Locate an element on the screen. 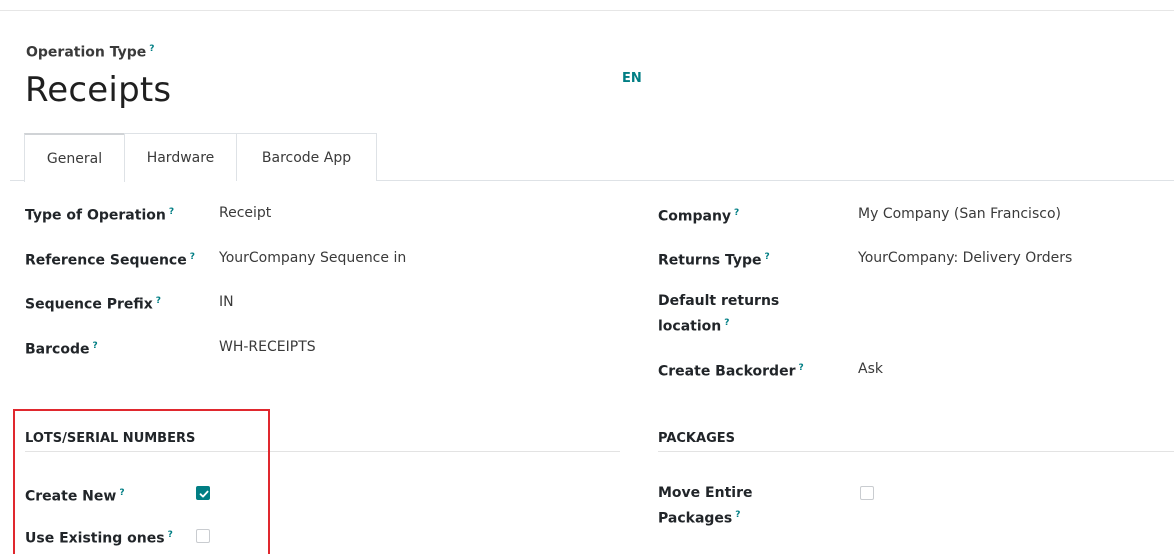 This screenshot has width=1174, height=554. sequence-prefix-label: Sequence Prefix? is located at coordinates (93, 304).